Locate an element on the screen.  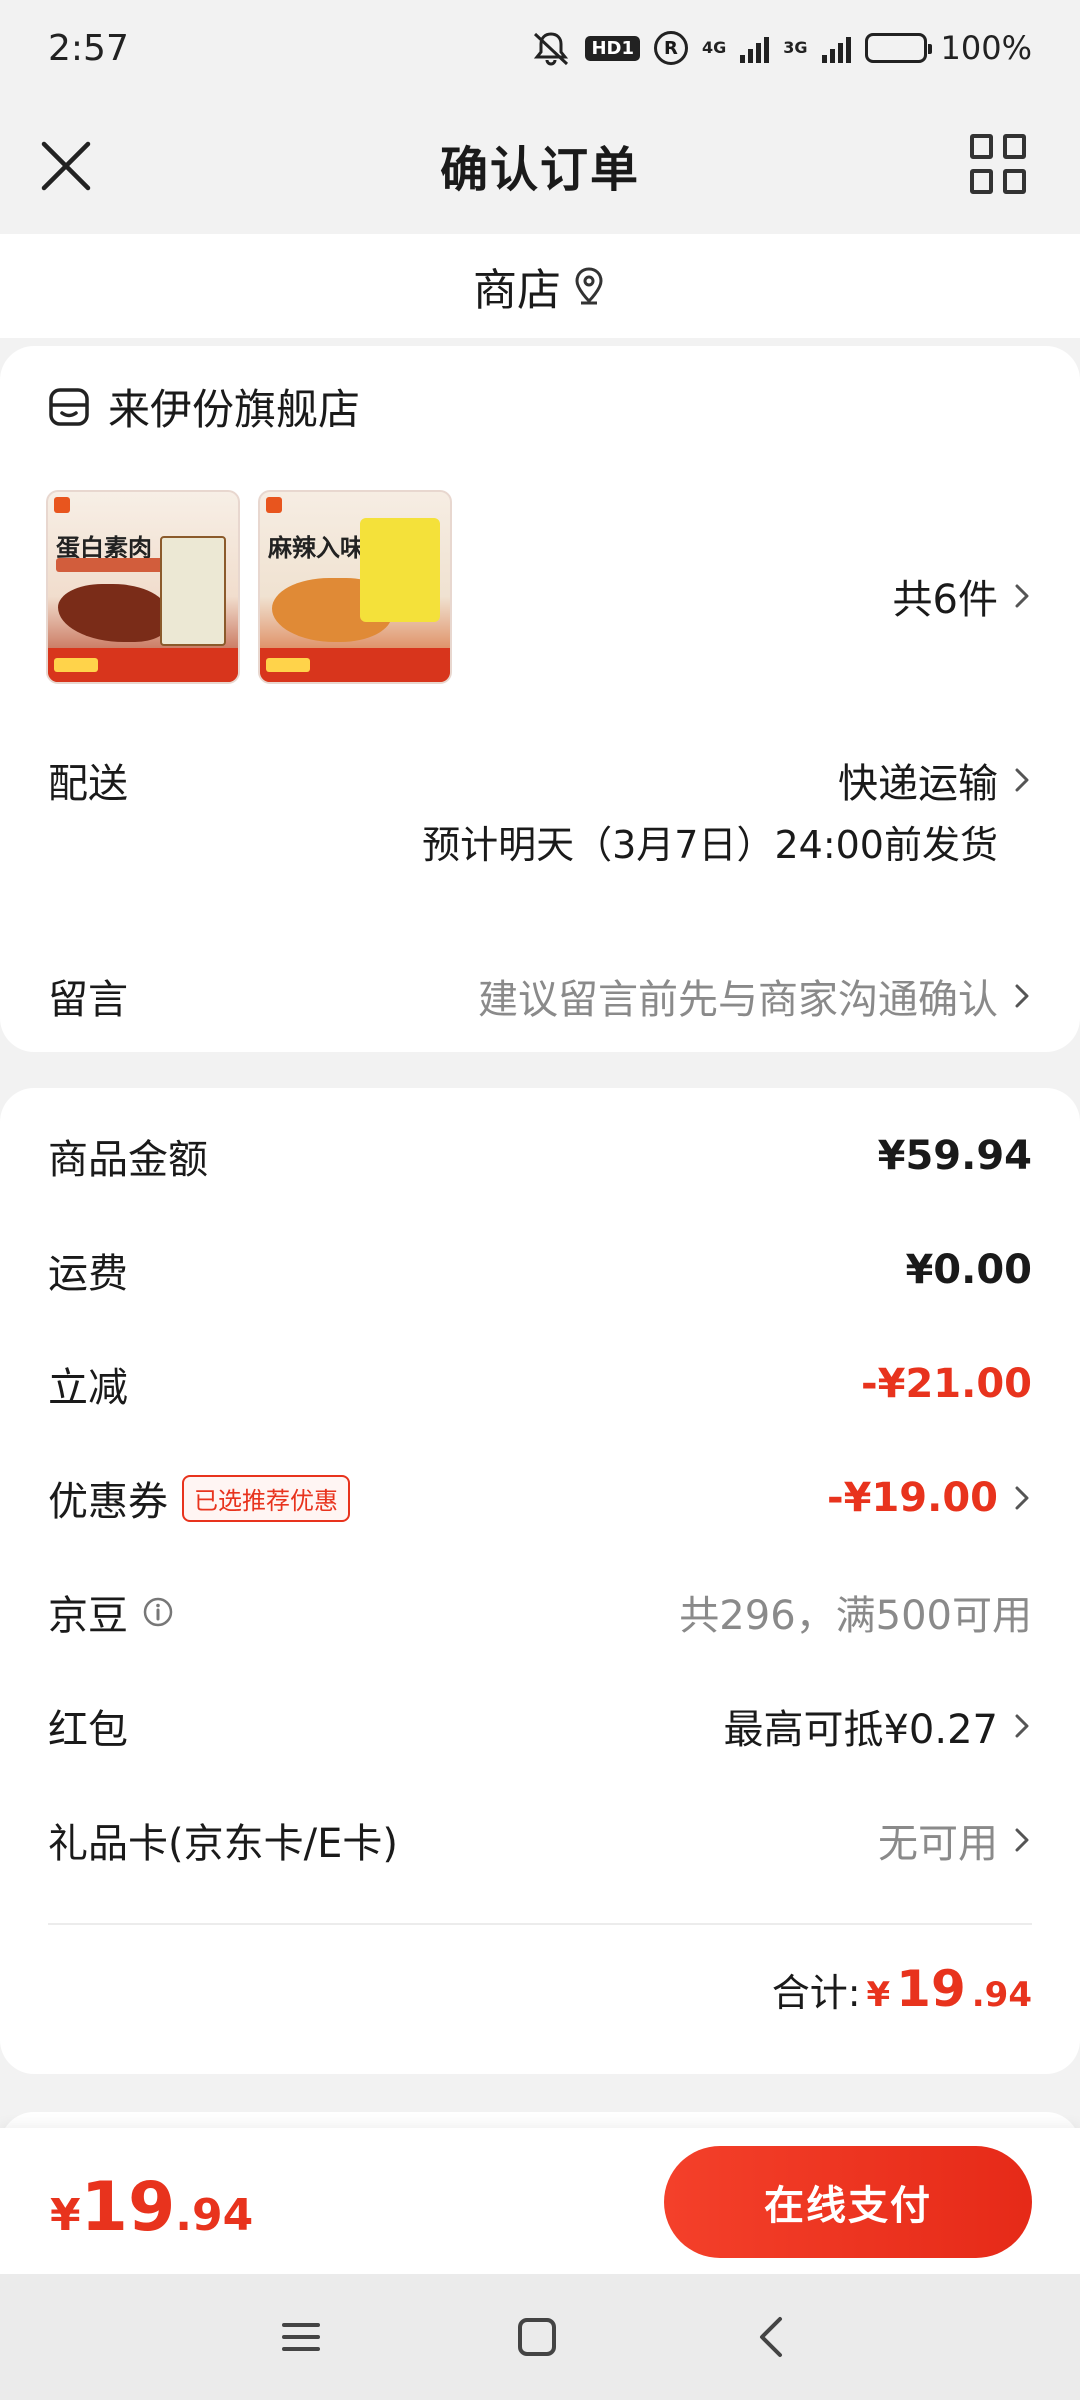
status-time: 2:57 is located at coordinates (88, 48).